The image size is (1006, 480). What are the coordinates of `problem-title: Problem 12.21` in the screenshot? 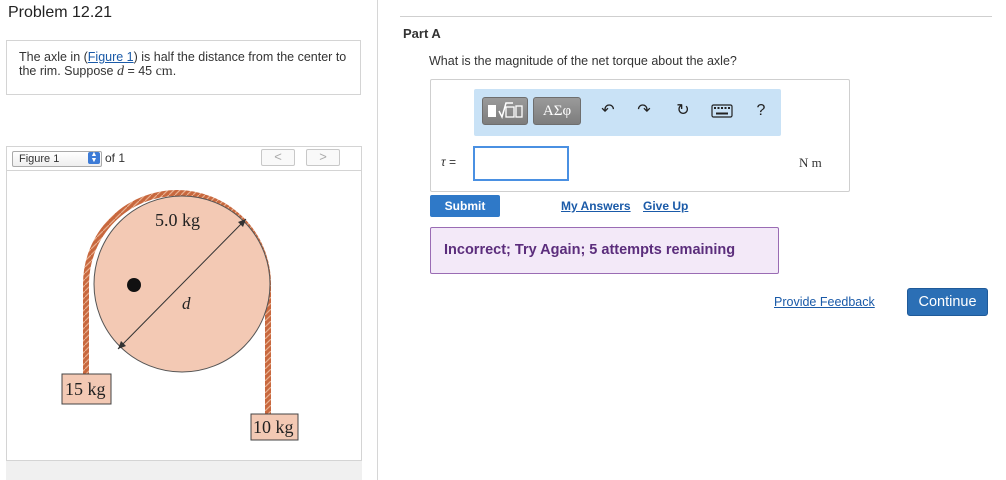 It's located at (60, 12).